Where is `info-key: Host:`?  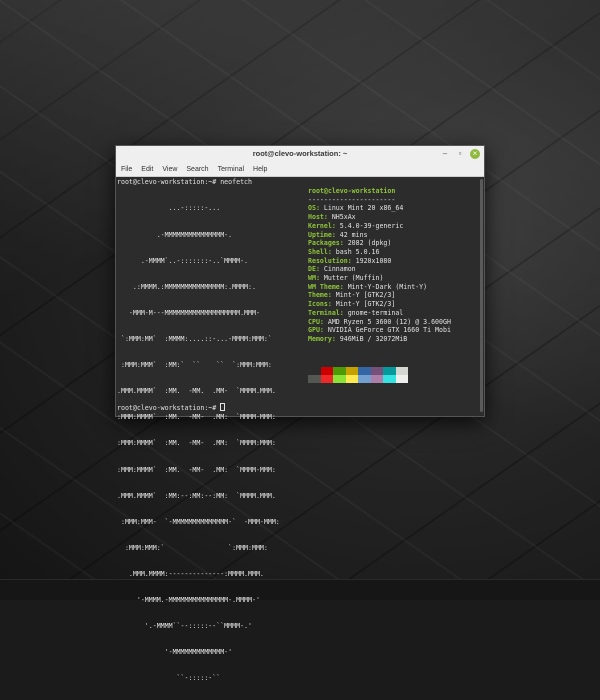
info-key: Host: is located at coordinates (318, 217).